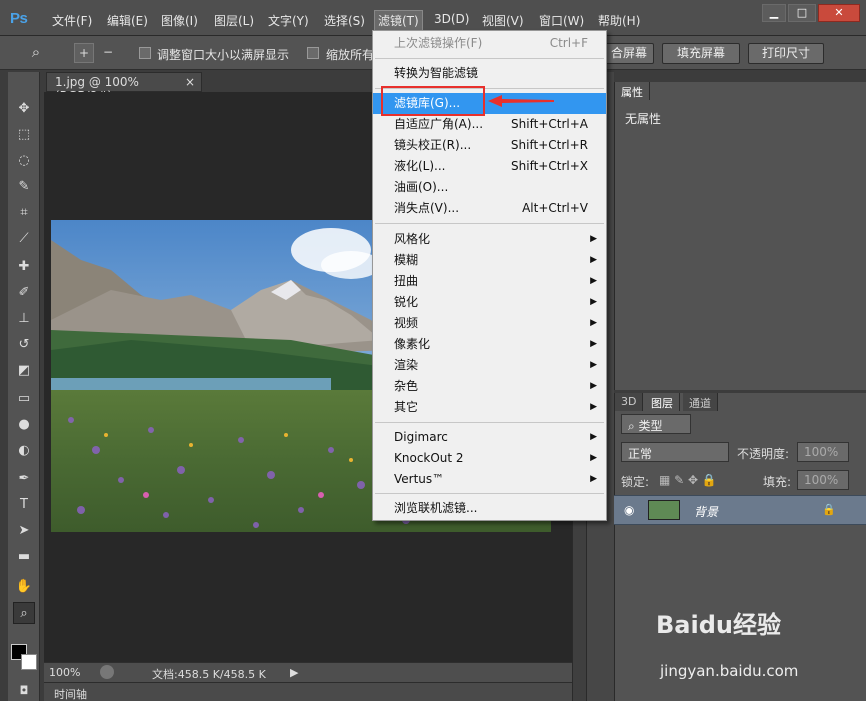 This screenshot has width=866, height=701. Describe the element at coordinates (629, 402) in the screenshot. I see `tab-3d: 3D` at that location.